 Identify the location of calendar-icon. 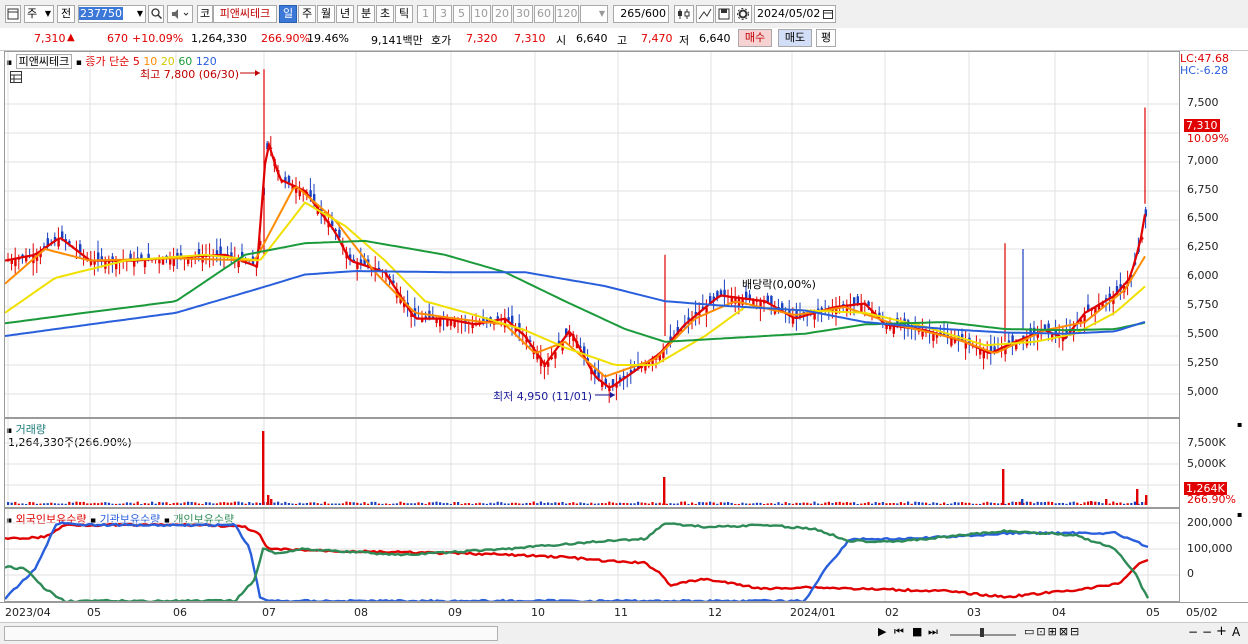
(828, 15).